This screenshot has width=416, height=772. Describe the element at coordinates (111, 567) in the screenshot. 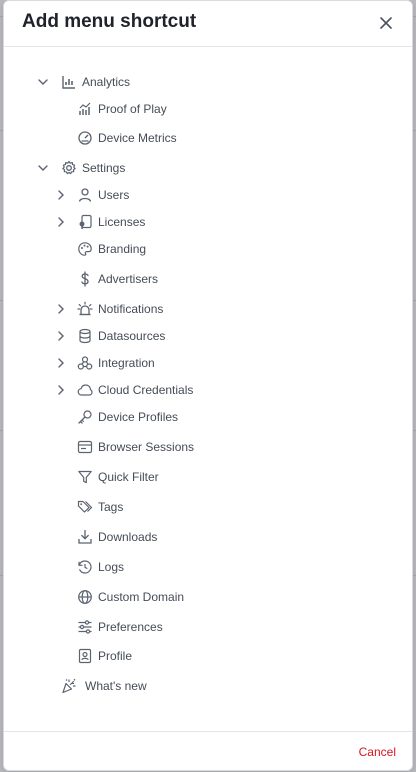

I see `tree-item-label: Logs` at that location.